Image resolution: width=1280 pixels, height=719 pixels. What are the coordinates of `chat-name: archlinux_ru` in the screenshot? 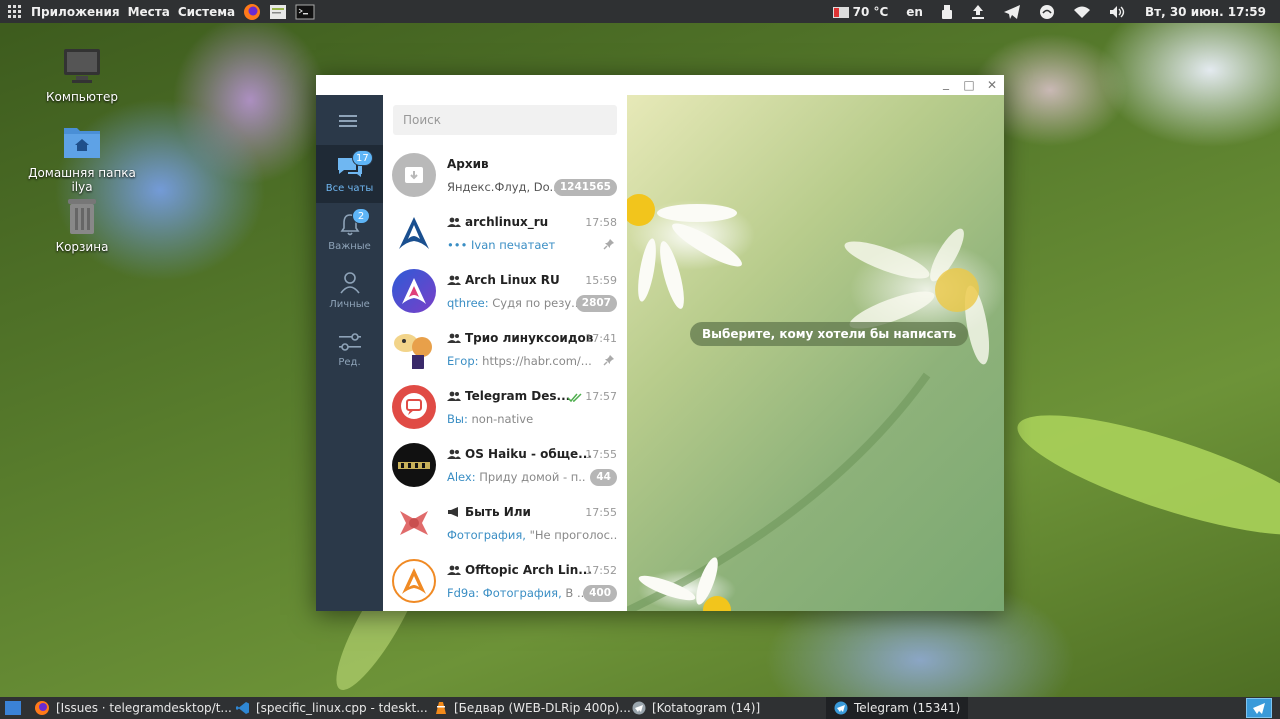 It's located at (497, 222).